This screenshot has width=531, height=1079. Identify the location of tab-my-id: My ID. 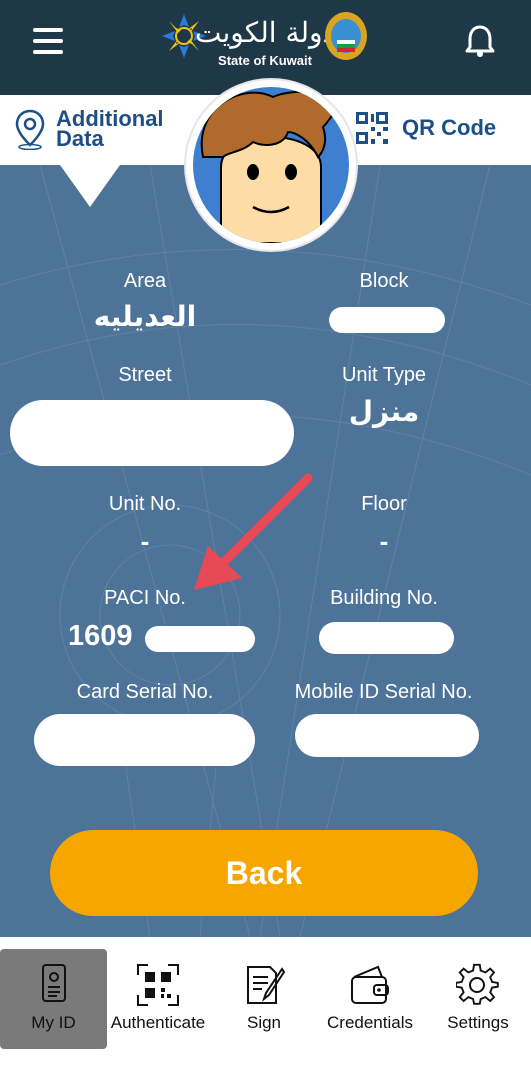
(53, 999).